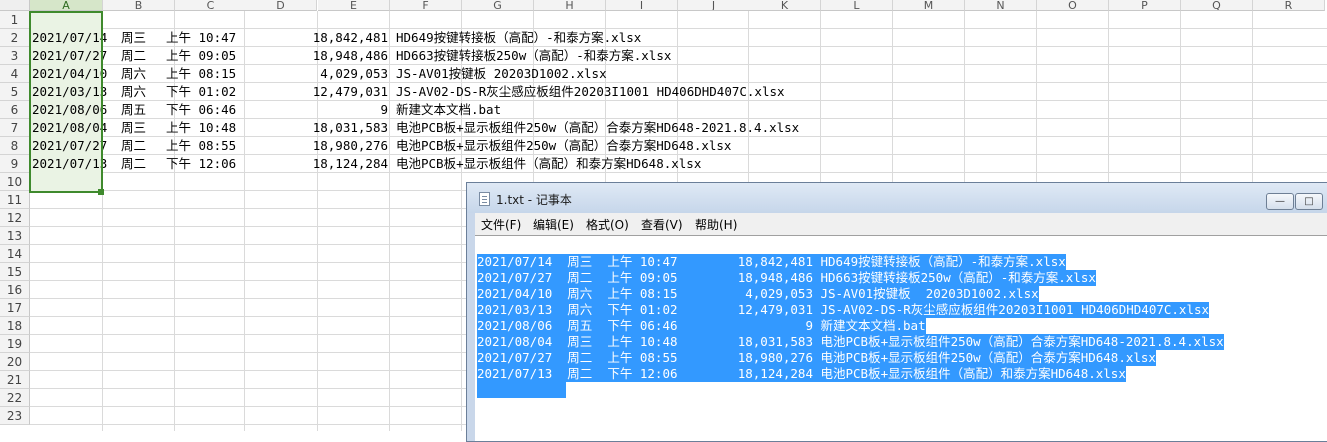 The height and width of the screenshot is (442, 1327). What do you see at coordinates (534, 200) in the screenshot?
I see `notepad-title: 1.txt - 记事本` at bounding box center [534, 200].